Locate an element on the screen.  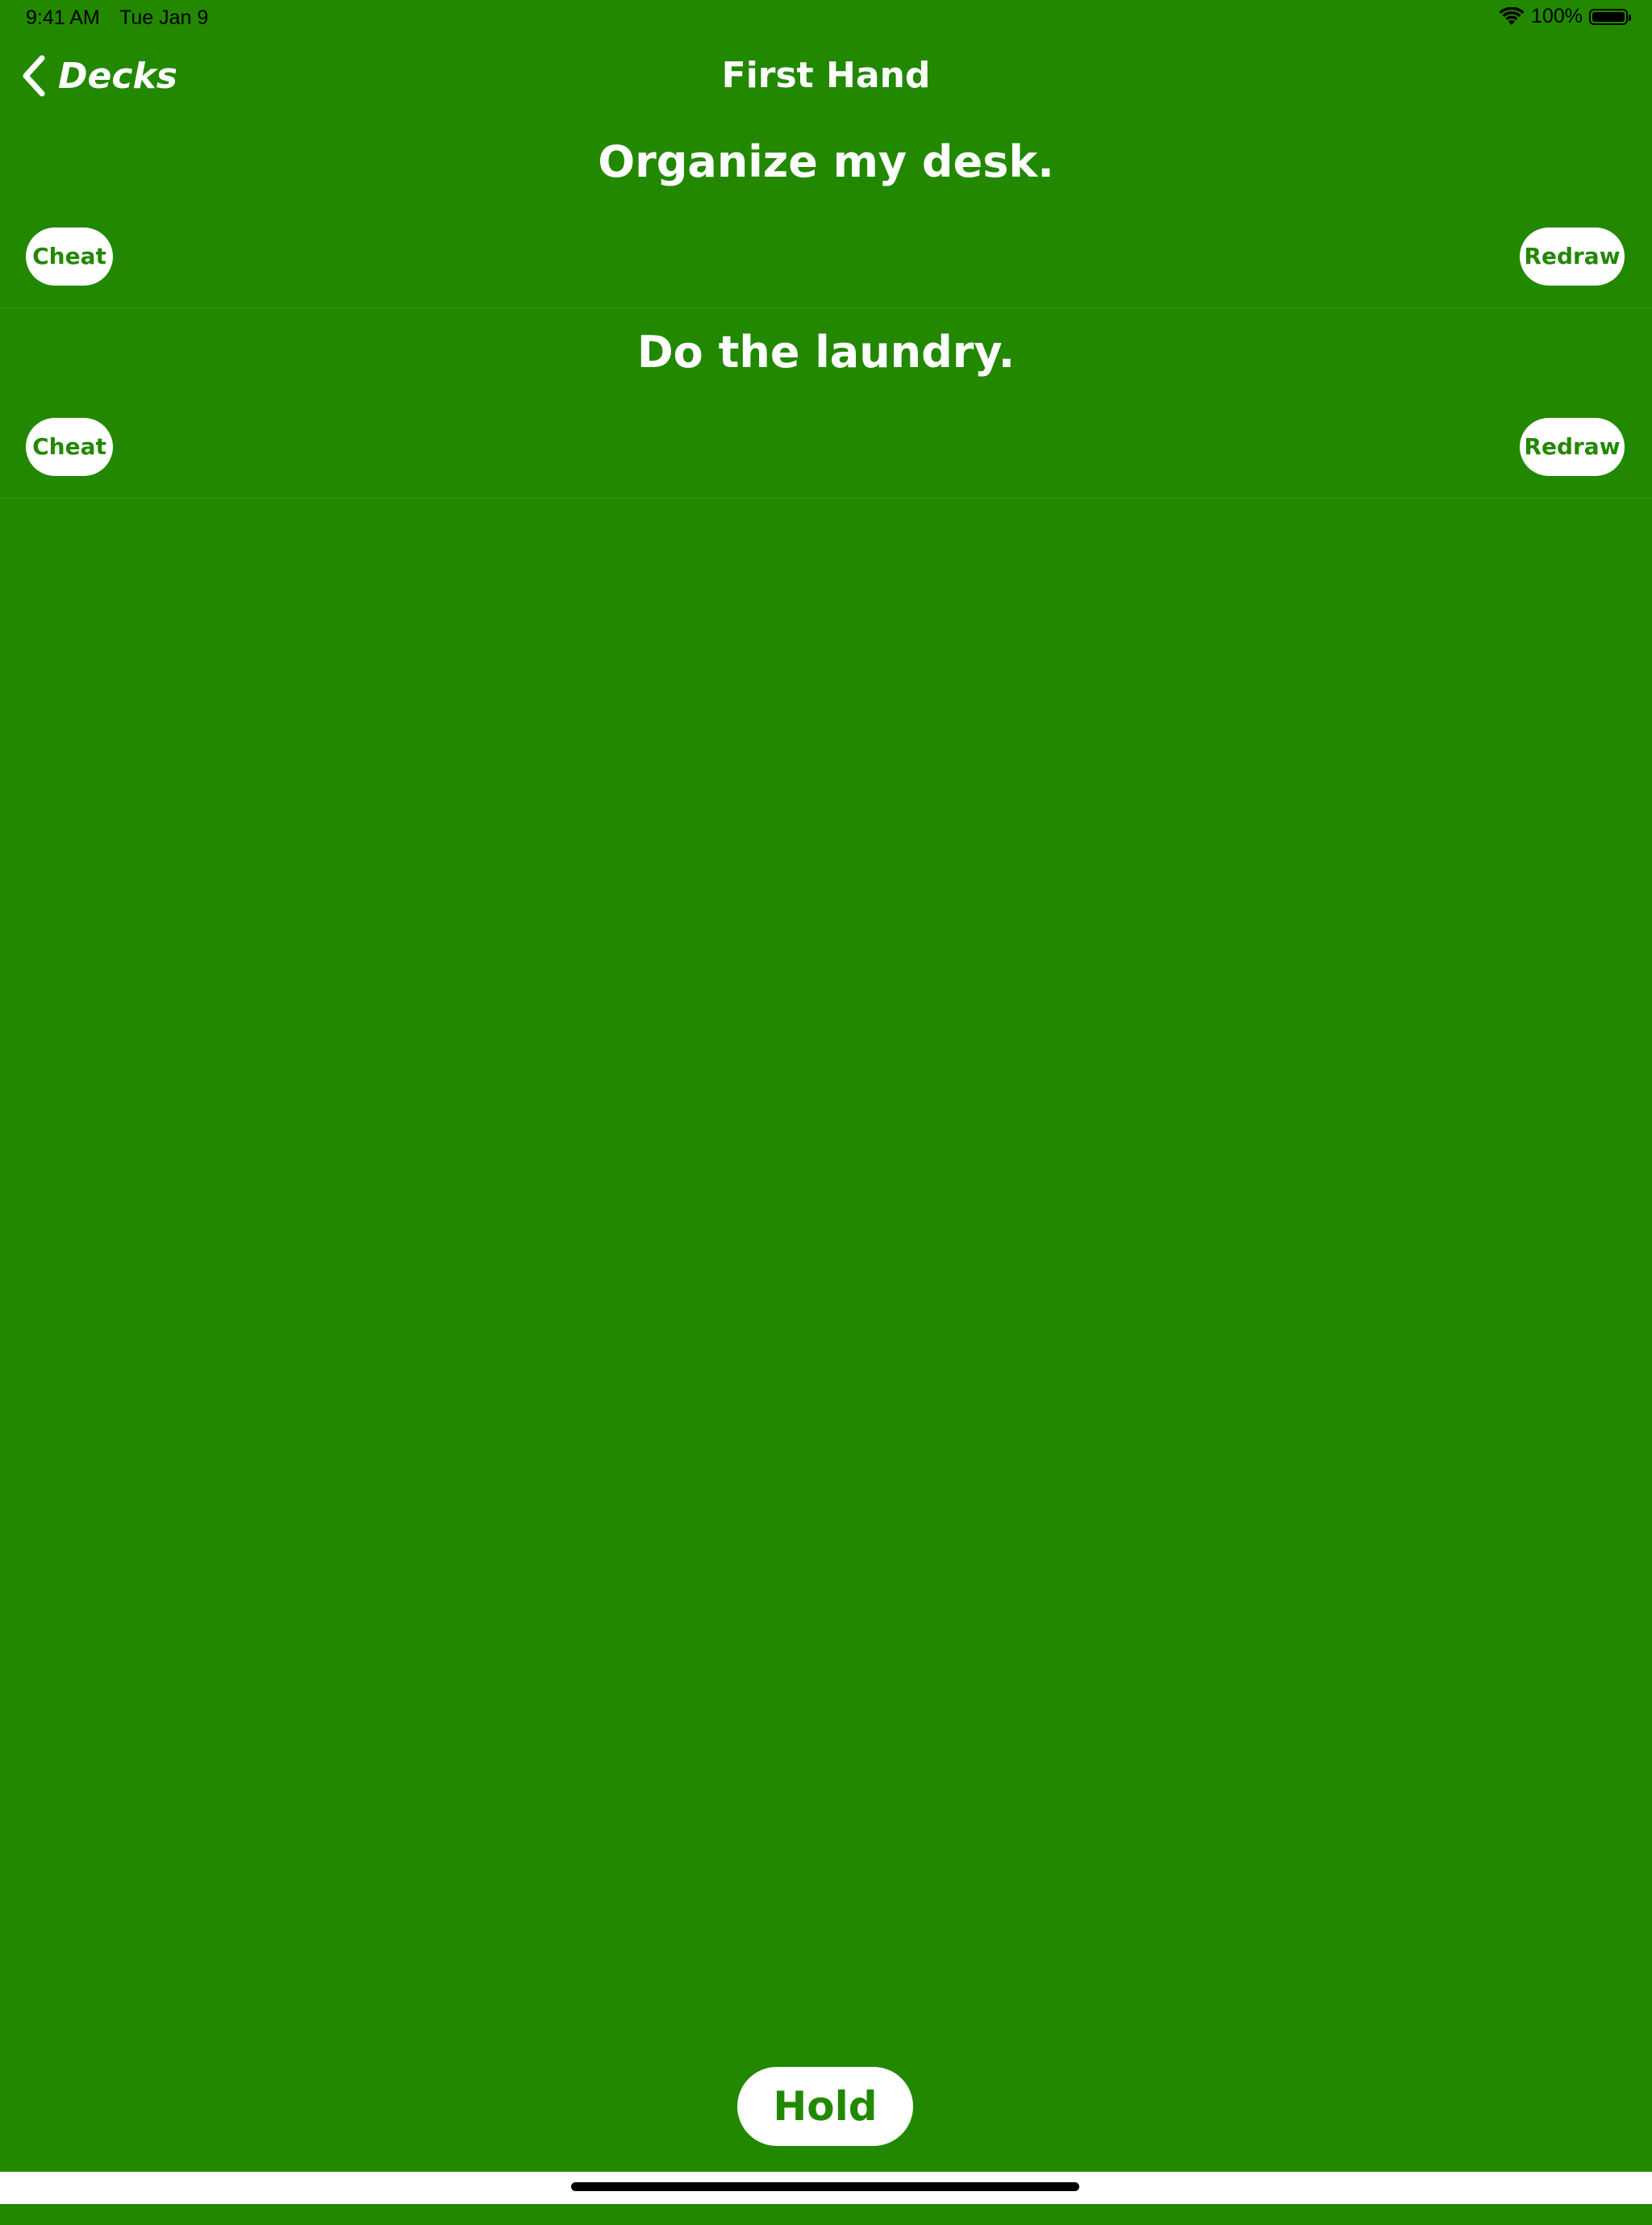
status-time: 9:41 AM is located at coordinates (63, 18).